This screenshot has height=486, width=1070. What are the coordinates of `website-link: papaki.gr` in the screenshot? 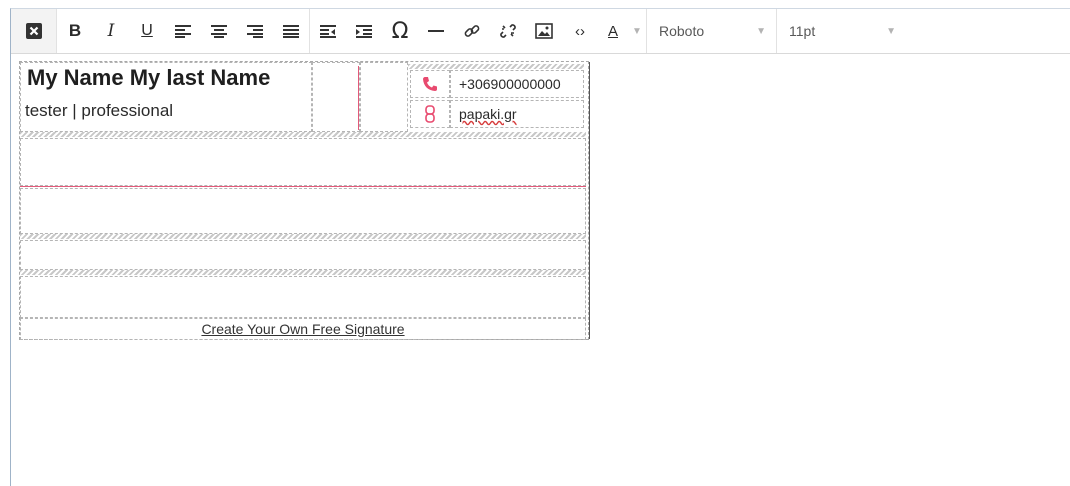 It's located at (488, 114).